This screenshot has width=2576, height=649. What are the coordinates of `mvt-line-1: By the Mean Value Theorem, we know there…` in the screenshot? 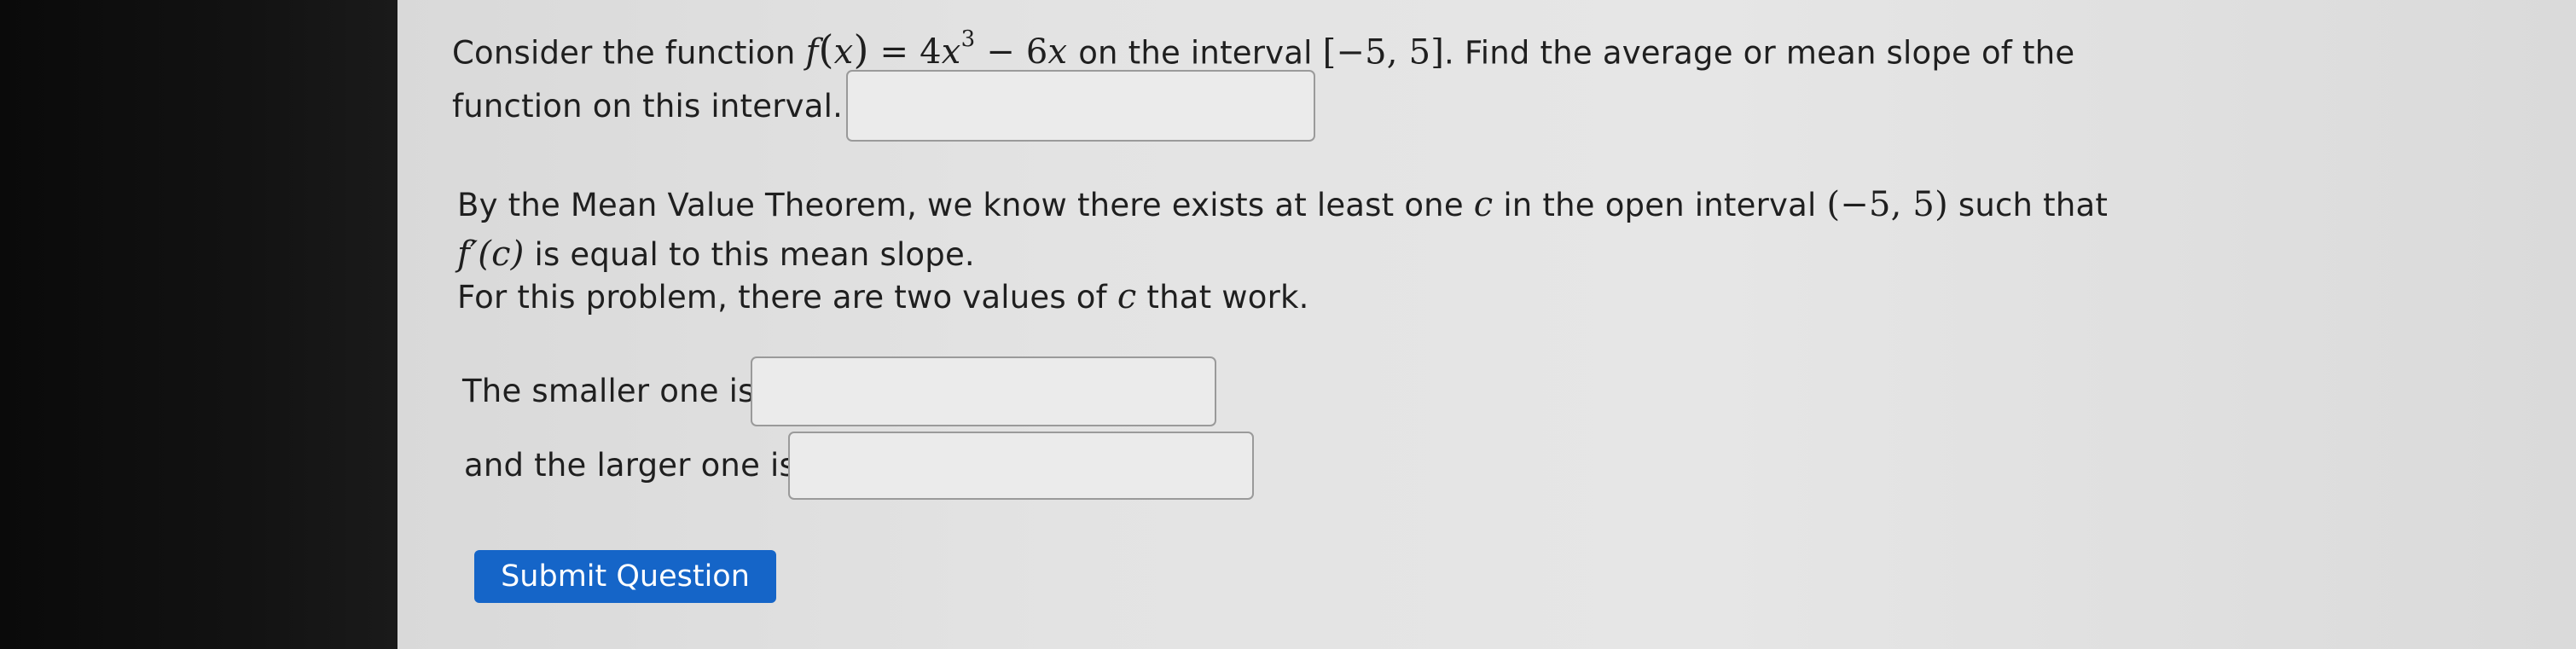 It's located at (1283, 205).